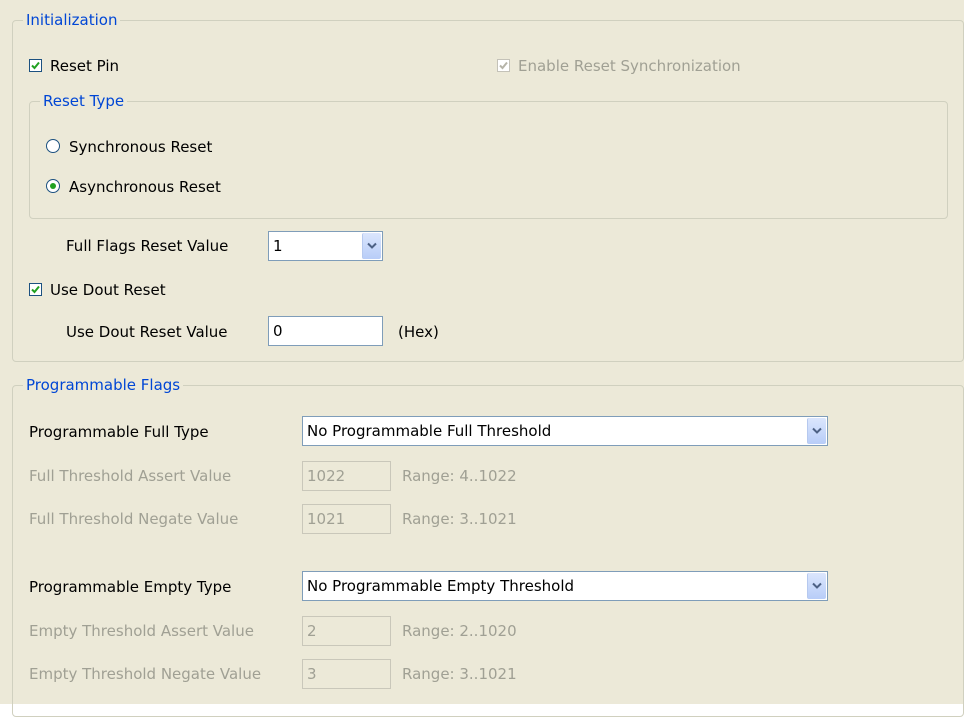 The height and width of the screenshot is (717, 964). I want to click on programmable-full-type-select: No Programmable Full Threshold, so click(565, 431).